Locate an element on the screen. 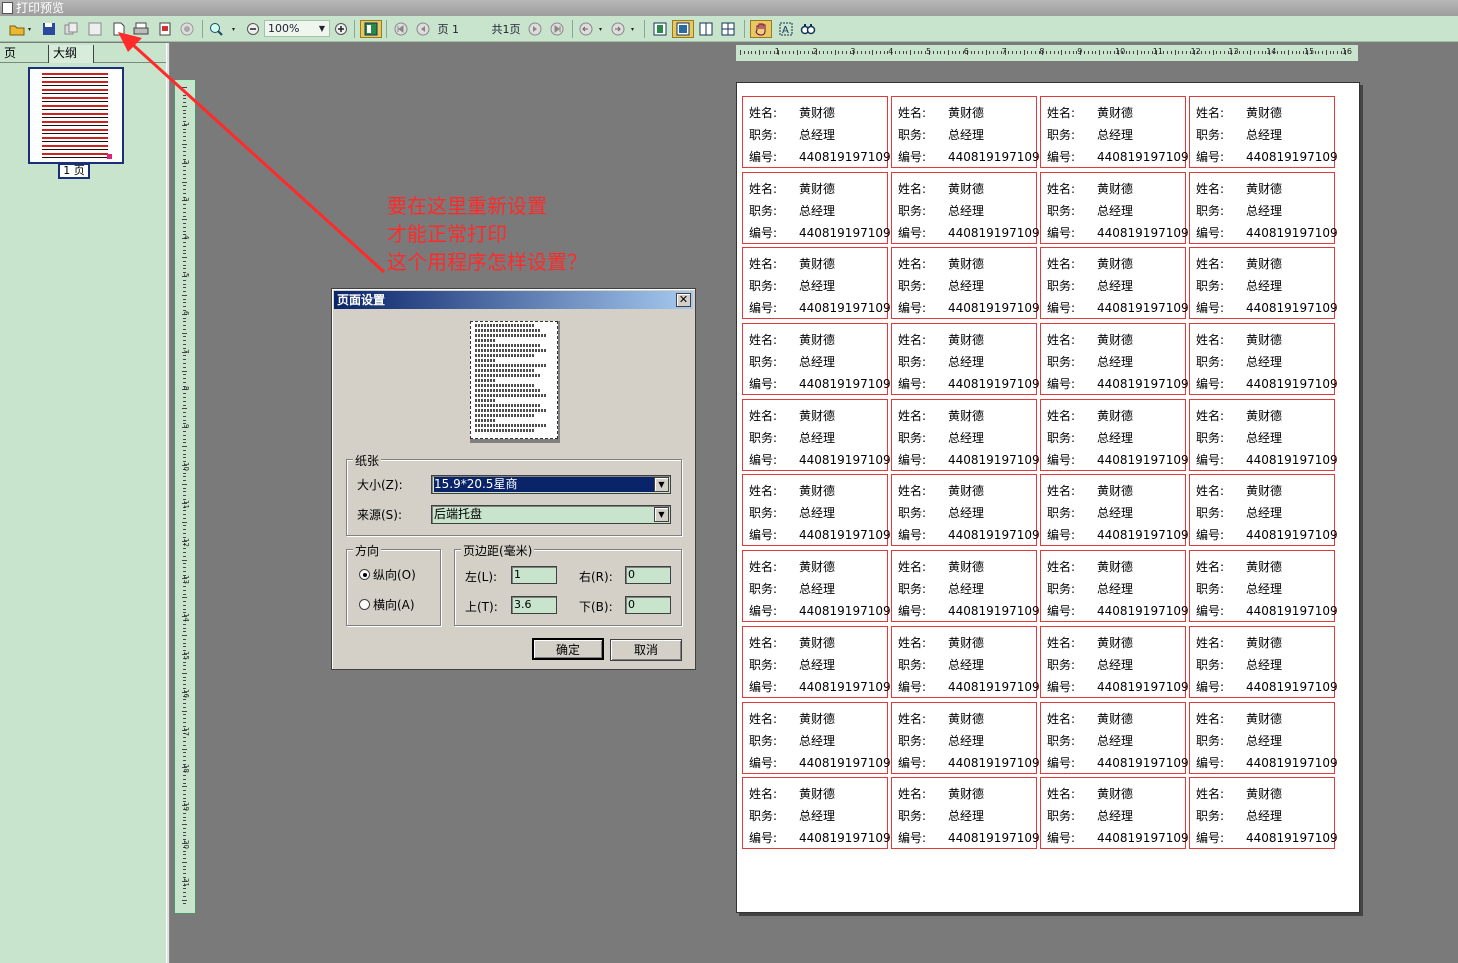  panel-splitter is located at coordinates (168, 503).